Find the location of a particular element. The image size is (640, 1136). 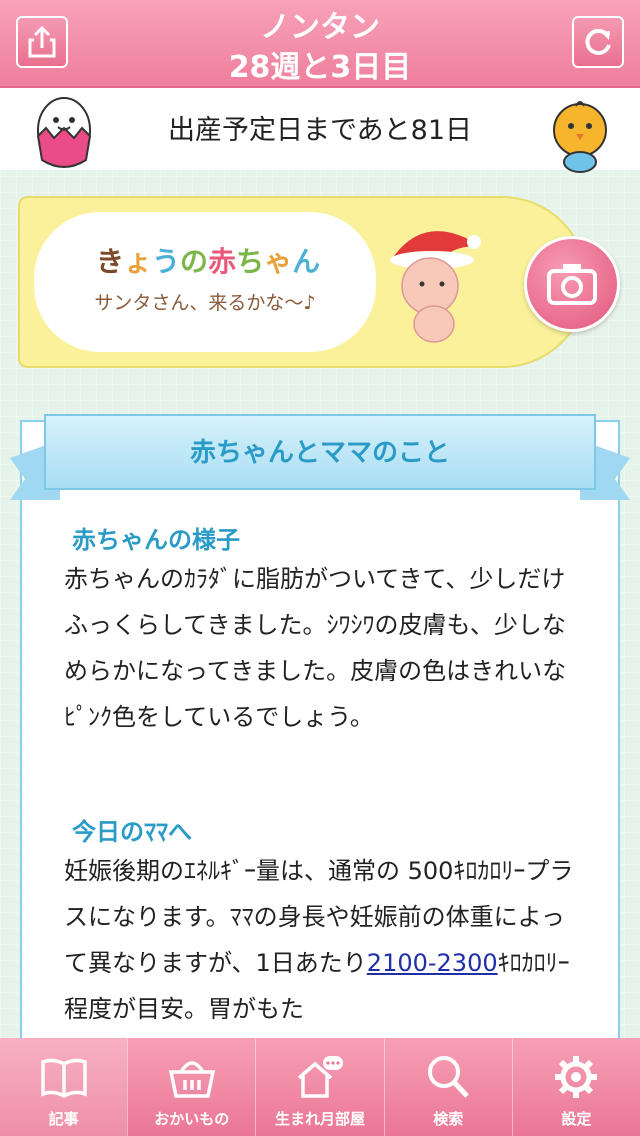

title-char: ょ is located at coordinates (138, 261).